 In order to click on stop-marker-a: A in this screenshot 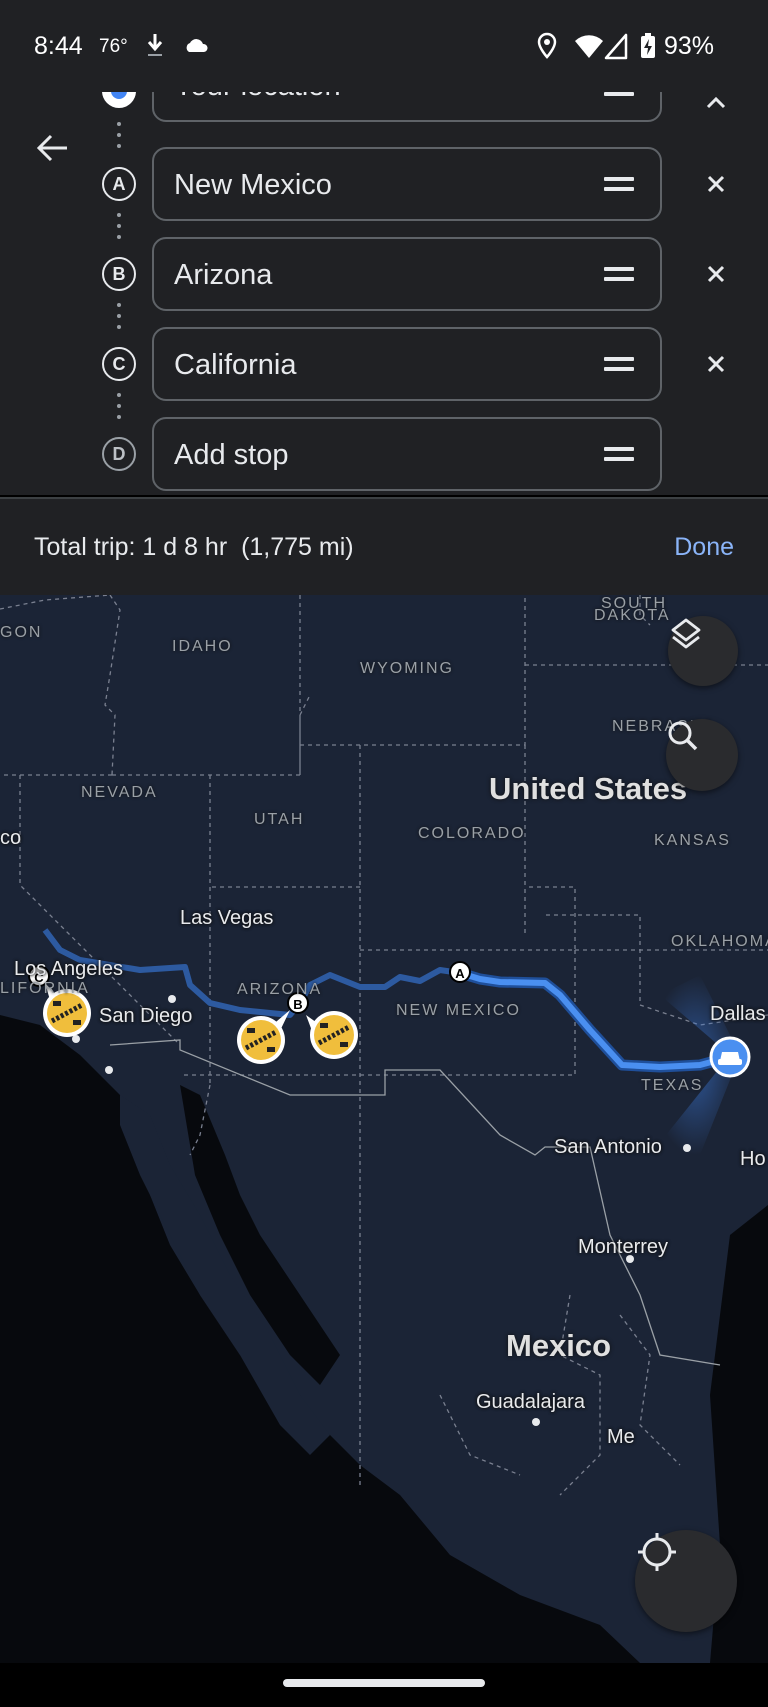, I will do `click(119, 184)`.